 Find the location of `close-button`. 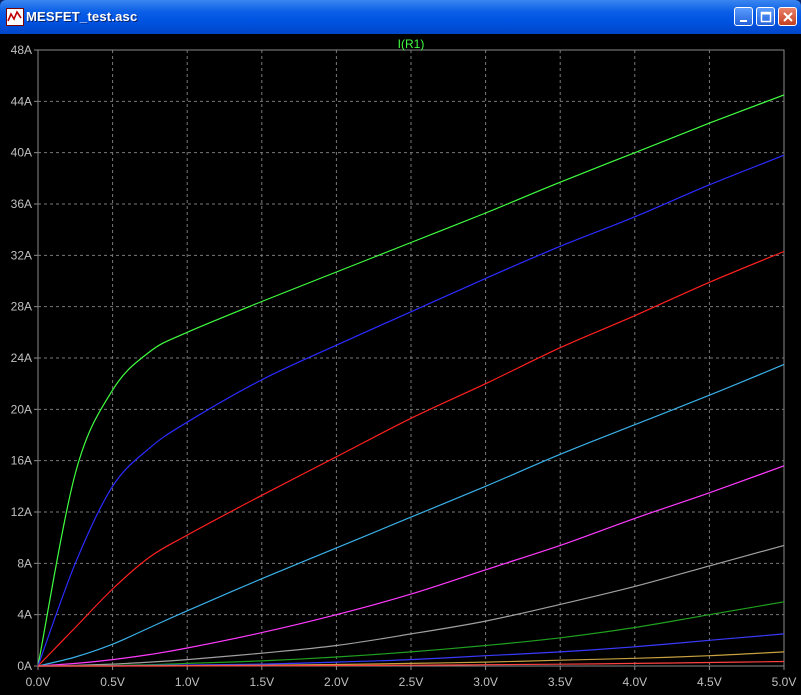

close-button is located at coordinates (787, 16).